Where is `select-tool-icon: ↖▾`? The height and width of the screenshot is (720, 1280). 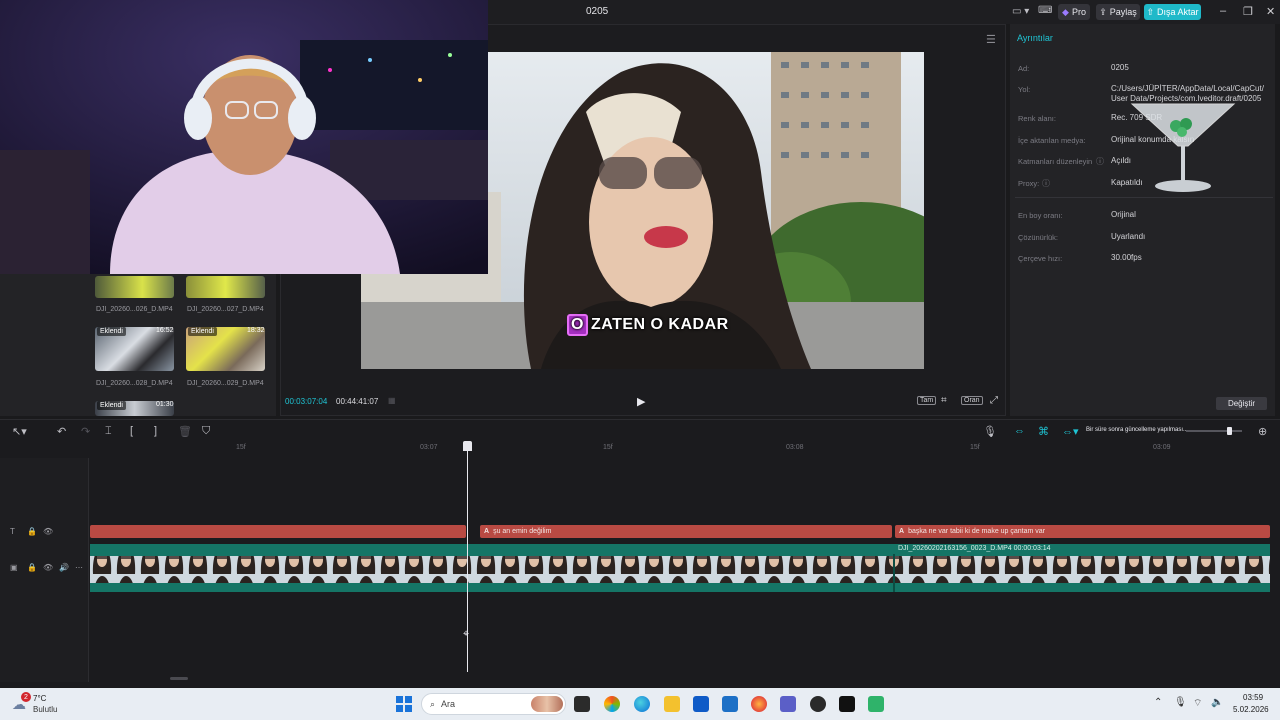
select-tool-icon: ↖▾ is located at coordinates (19, 431).